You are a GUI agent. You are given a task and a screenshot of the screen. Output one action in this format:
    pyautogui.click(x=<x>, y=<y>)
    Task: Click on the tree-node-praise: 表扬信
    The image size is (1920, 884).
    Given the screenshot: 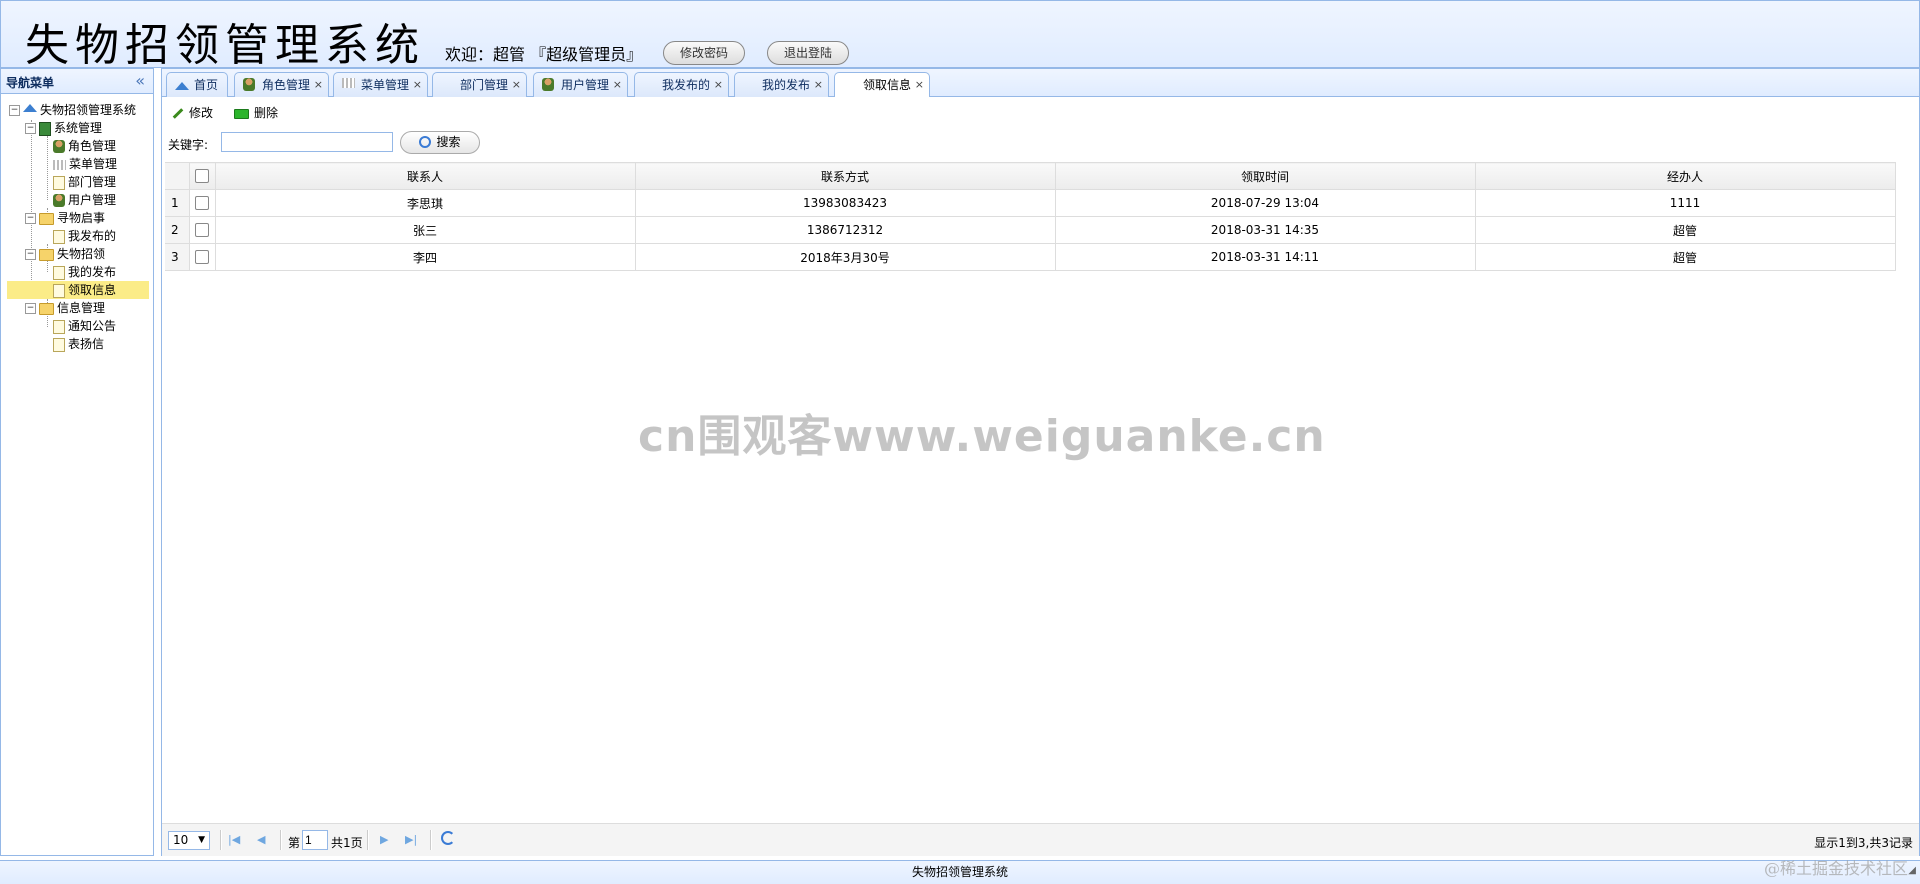 What is the action you would take?
    pyautogui.click(x=78, y=344)
    